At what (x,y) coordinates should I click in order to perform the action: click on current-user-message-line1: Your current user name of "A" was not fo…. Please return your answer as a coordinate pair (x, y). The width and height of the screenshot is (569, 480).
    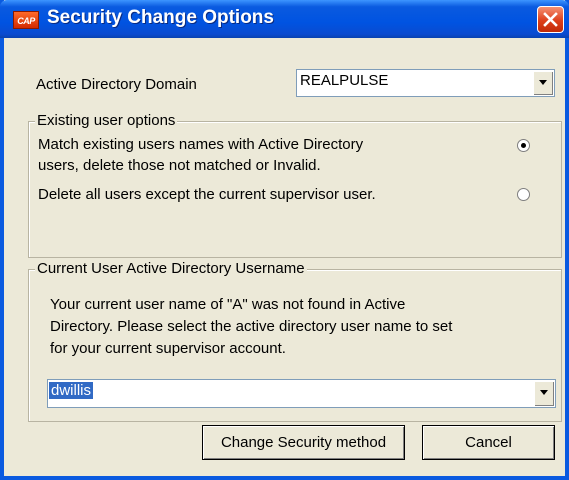
    Looking at the image, I should click on (228, 304).